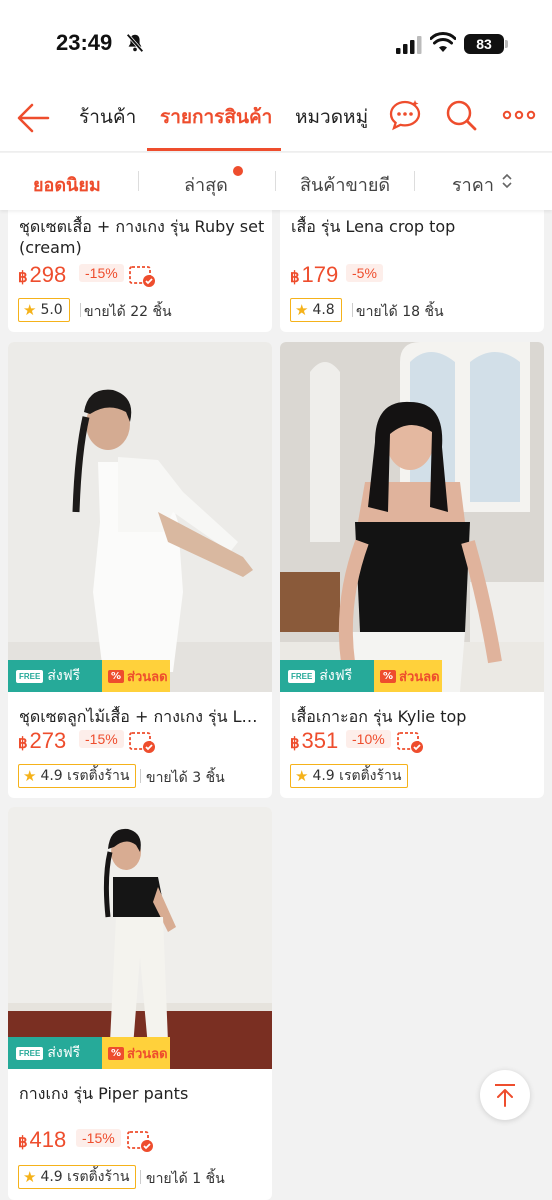 The width and height of the screenshot is (552, 1200). Describe the element at coordinates (276, 44) in the screenshot. I see `status-bar: 23:49 83` at that location.